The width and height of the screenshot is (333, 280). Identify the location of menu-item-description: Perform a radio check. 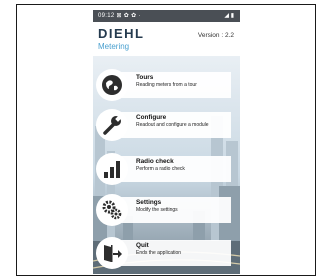
(160, 169).